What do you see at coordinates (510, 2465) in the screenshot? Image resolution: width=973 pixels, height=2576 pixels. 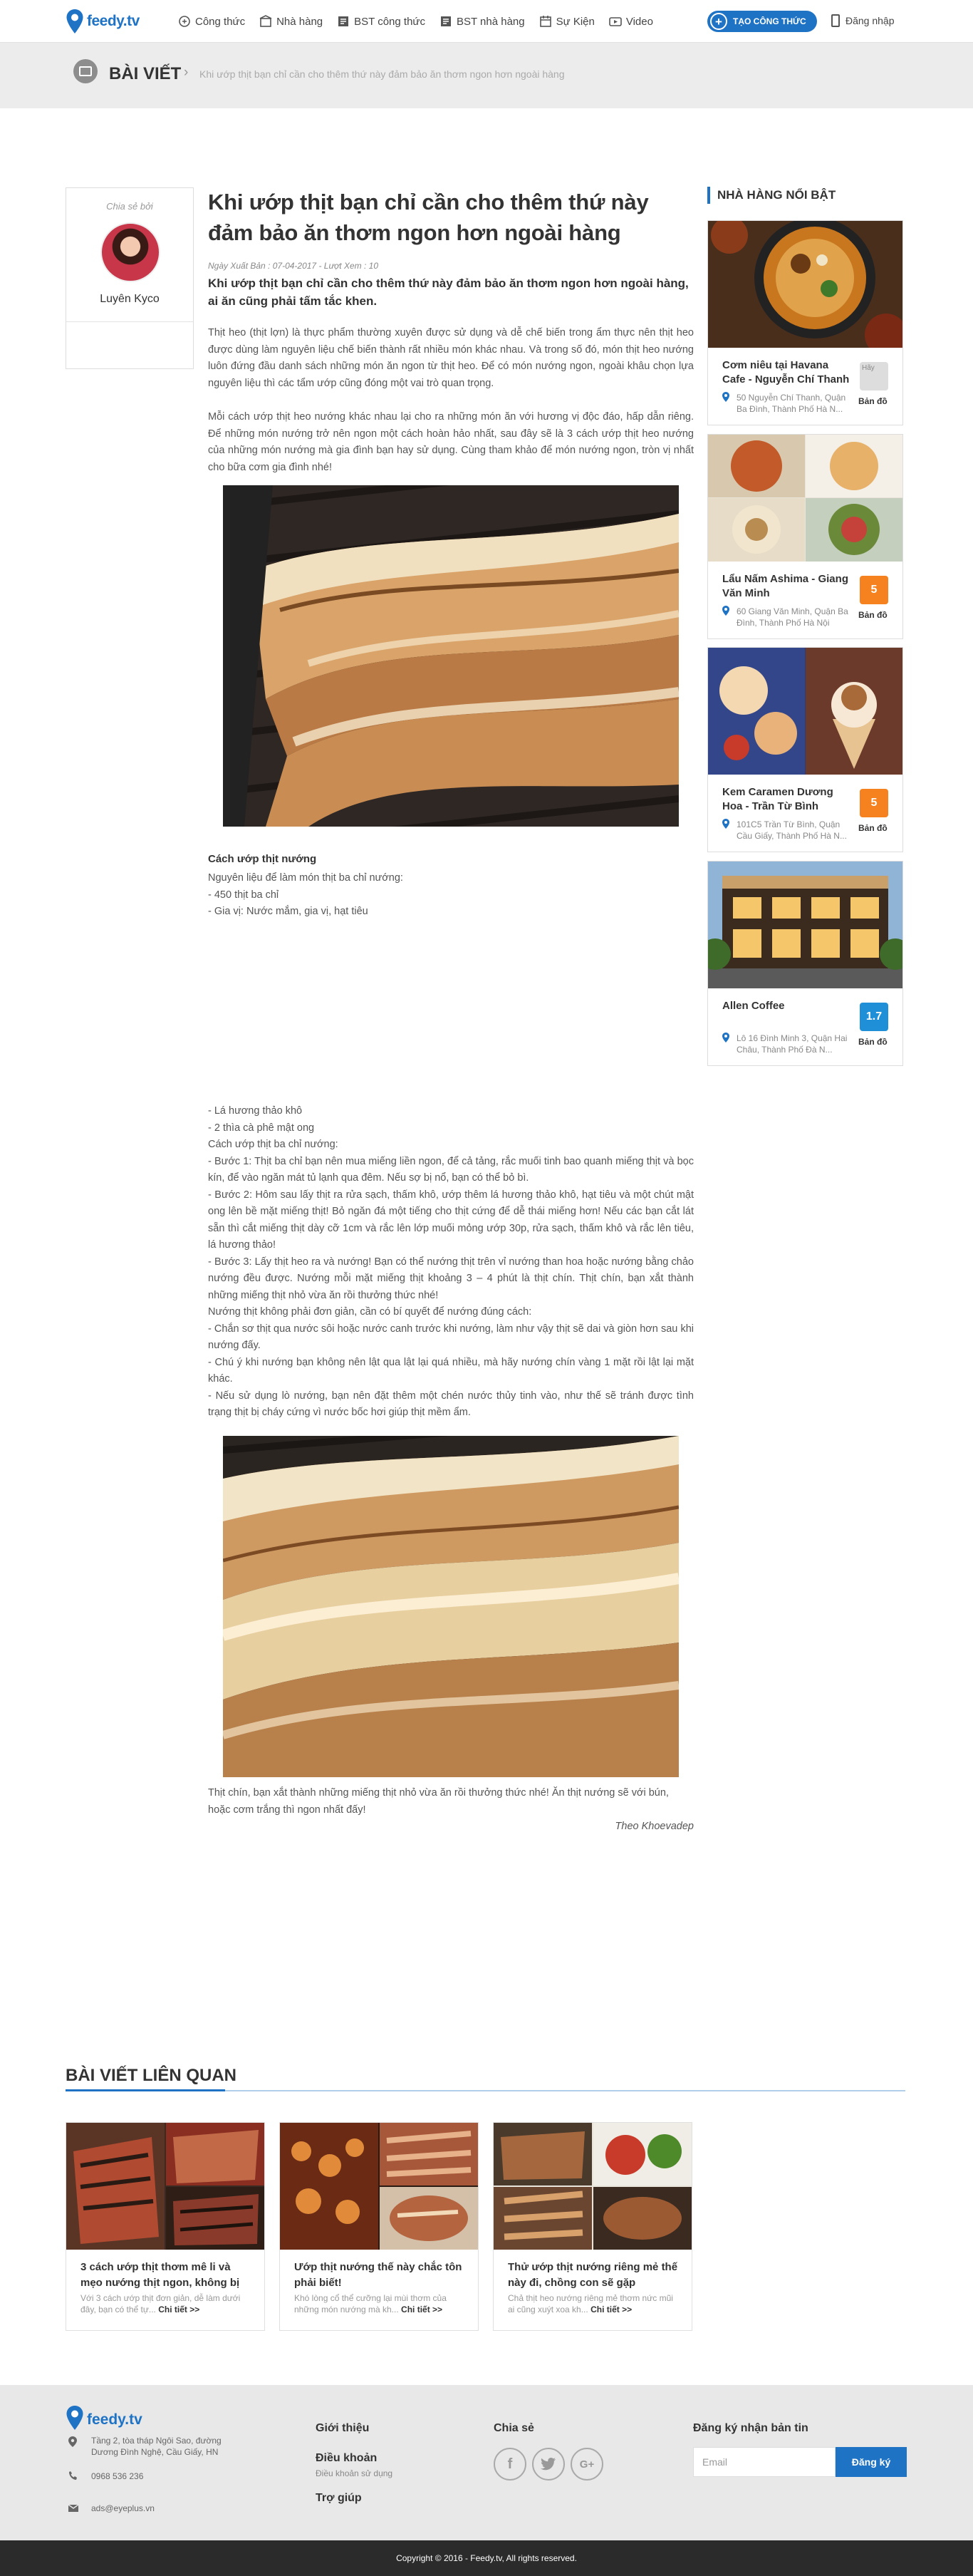 I see `facebook-icon: f` at bounding box center [510, 2465].